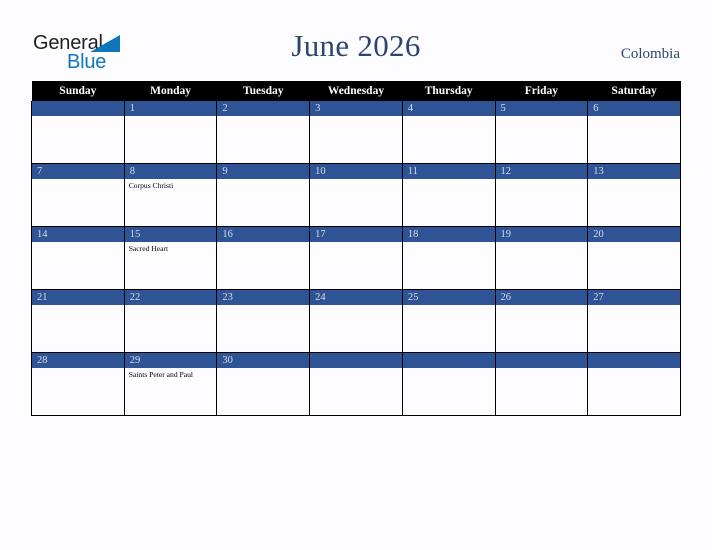 Image resolution: width=712 pixels, height=550 pixels. I want to click on calendar-day-cell: 22, so click(170, 321).